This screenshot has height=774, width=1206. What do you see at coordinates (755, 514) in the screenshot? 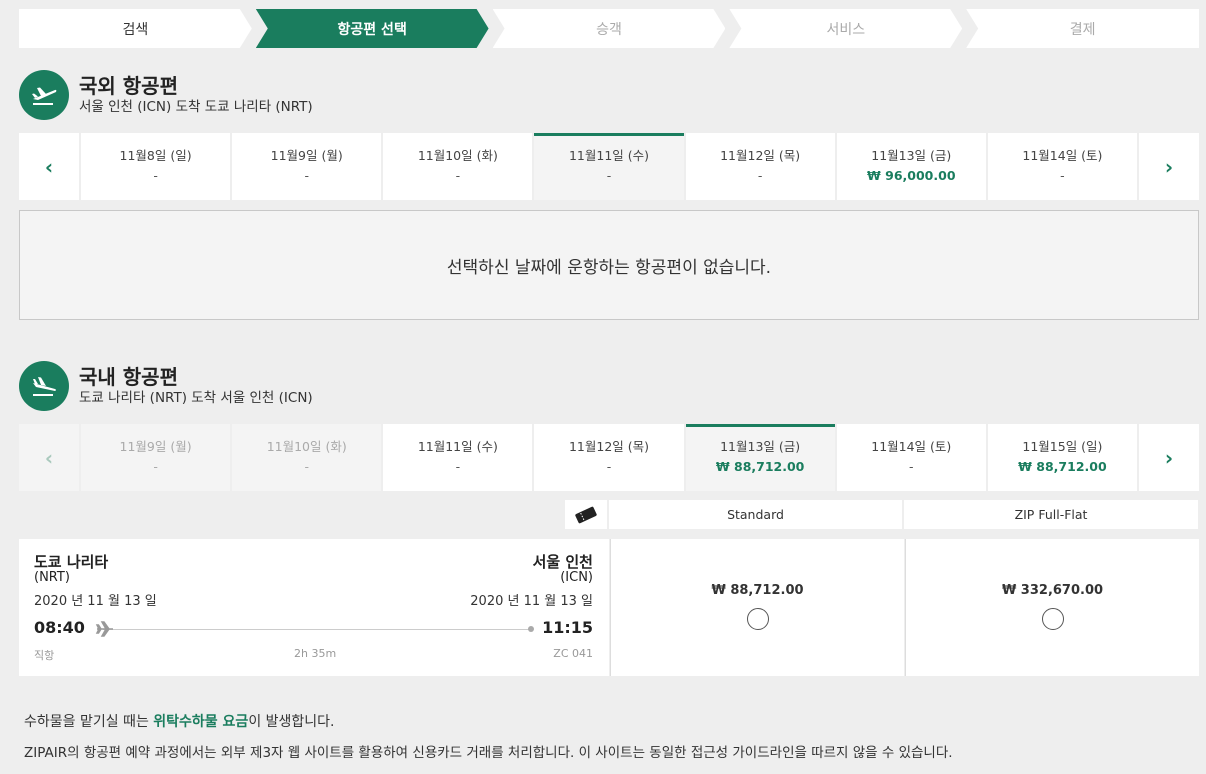
I see `fare-header-standard: Standard` at bounding box center [755, 514].